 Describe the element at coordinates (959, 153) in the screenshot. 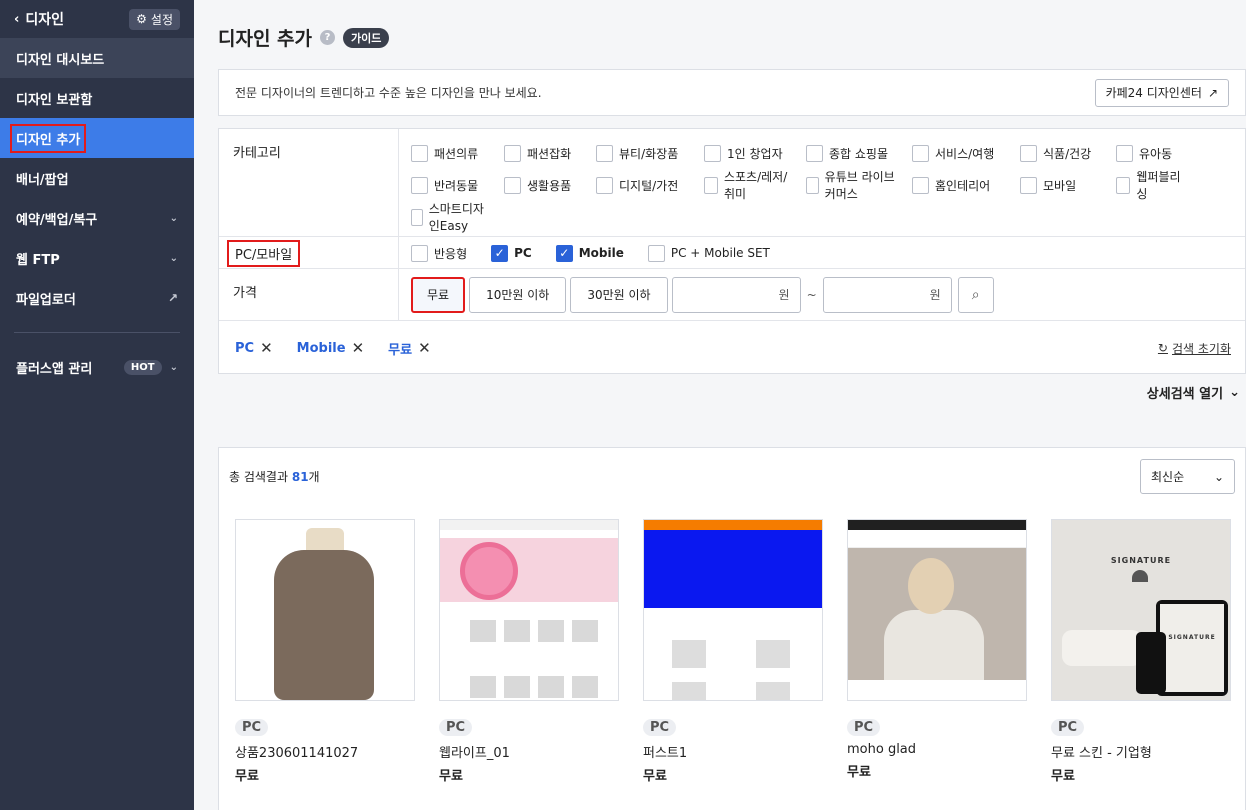

I see `category-checkbox: 서비스/여행` at that location.